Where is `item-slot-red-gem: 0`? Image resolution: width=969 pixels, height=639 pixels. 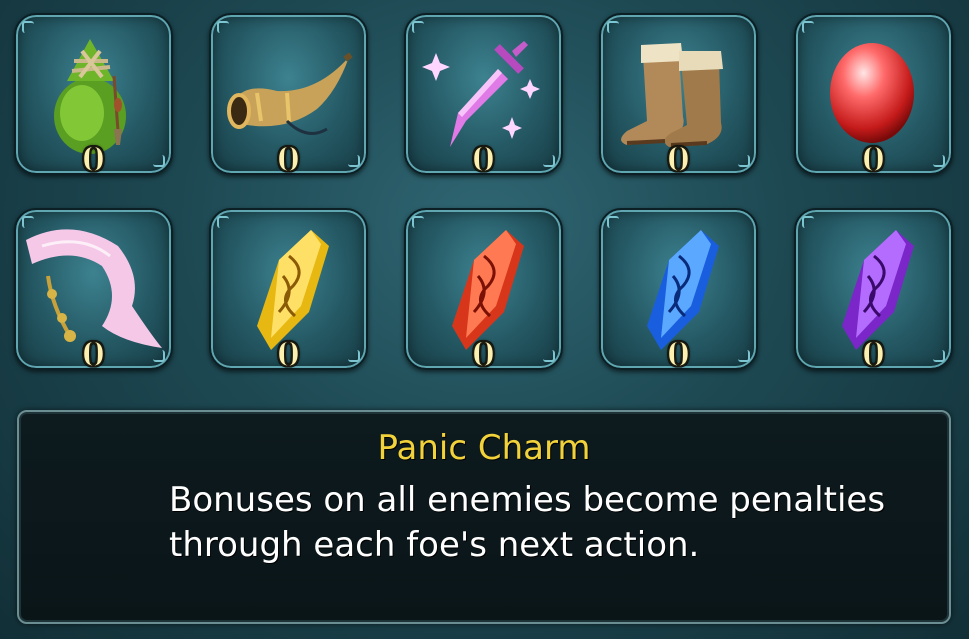 item-slot-red-gem: 0 is located at coordinates (873, 96).